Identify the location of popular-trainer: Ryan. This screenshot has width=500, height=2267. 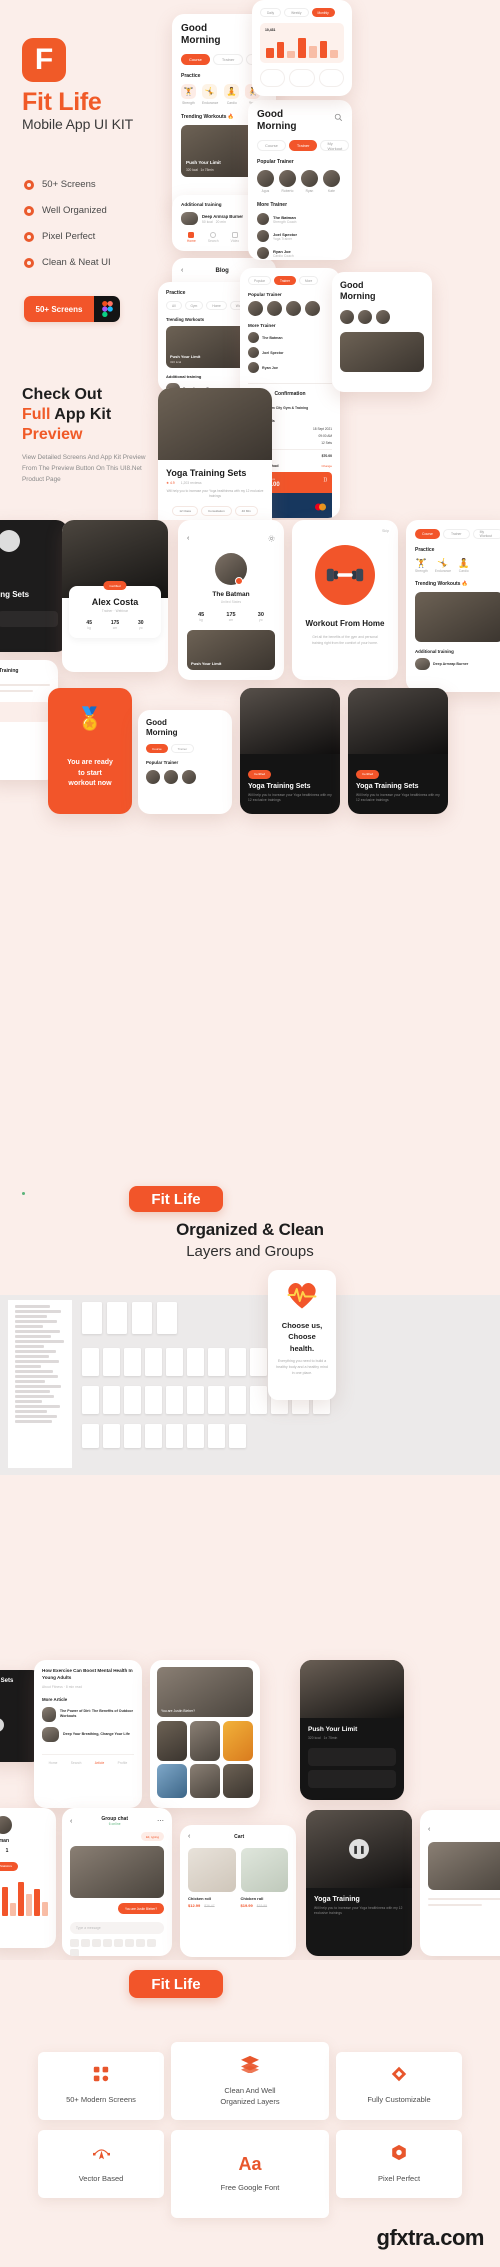
(309, 181).